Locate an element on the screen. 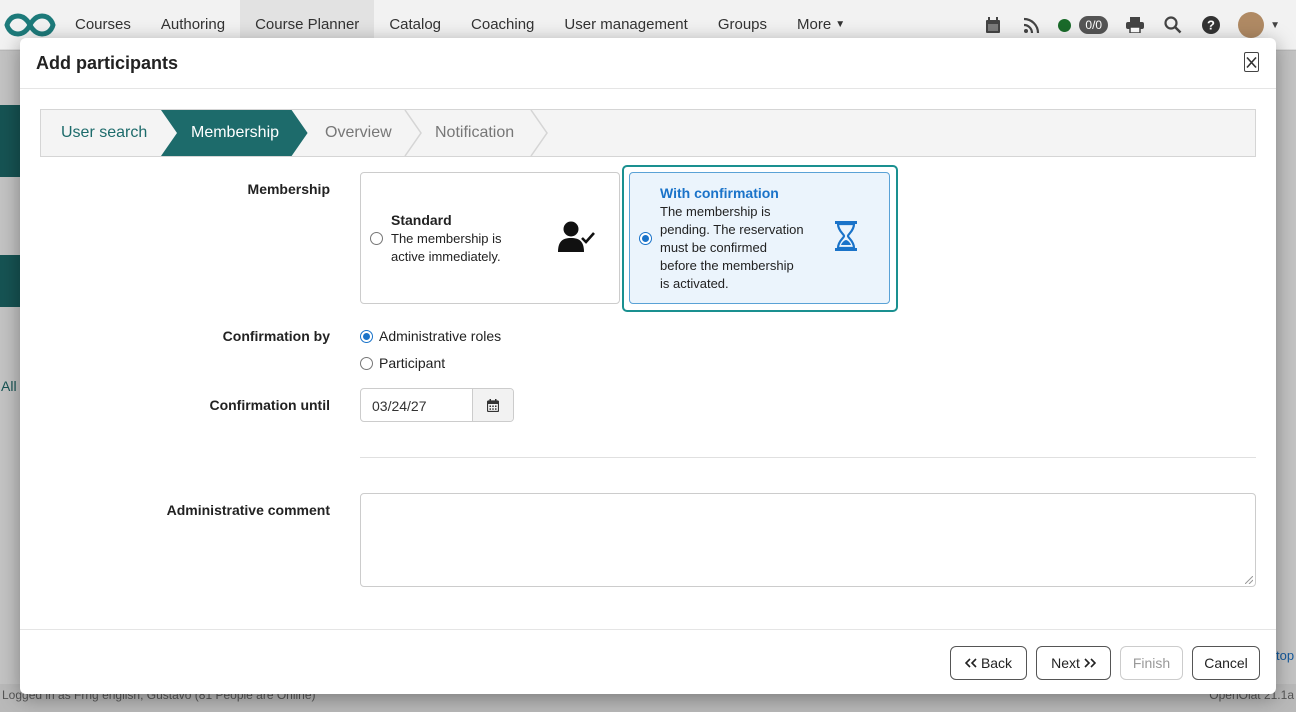  dialog-header: Add participants is located at coordinates (648, 63).